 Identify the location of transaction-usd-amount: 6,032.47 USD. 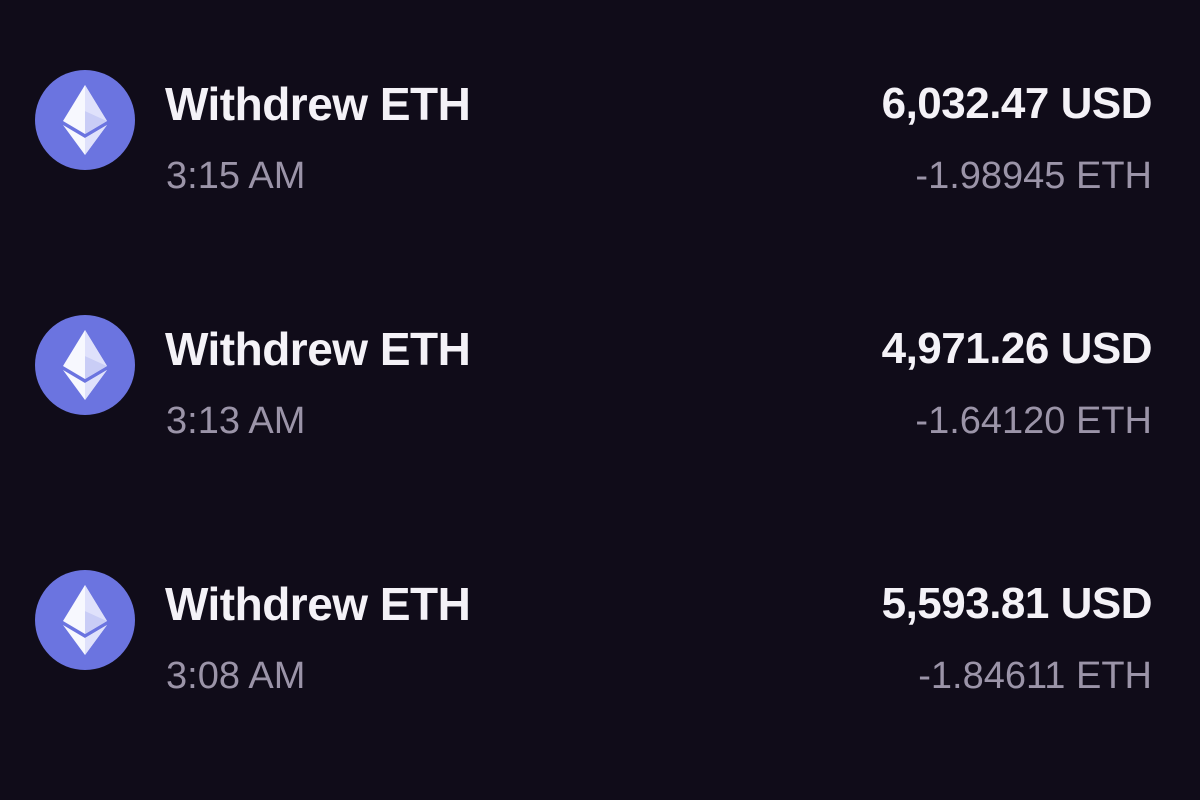
(1017, 103).